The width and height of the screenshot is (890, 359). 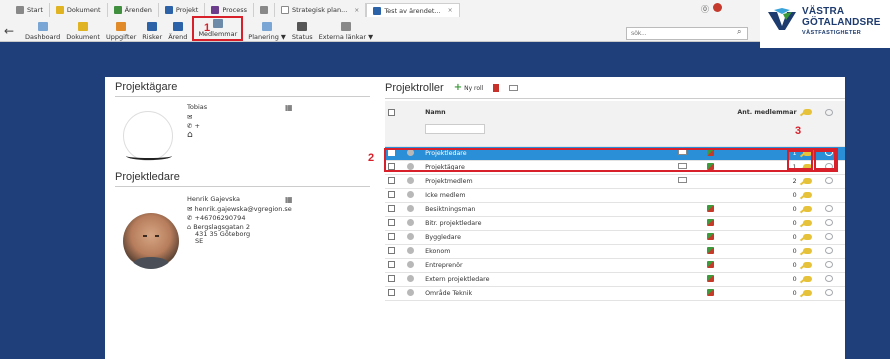 What do you see at coordinates (9, 31) in the screenshot?
I see `back-arrow-icon: ←` at bounding box center [9, 31].